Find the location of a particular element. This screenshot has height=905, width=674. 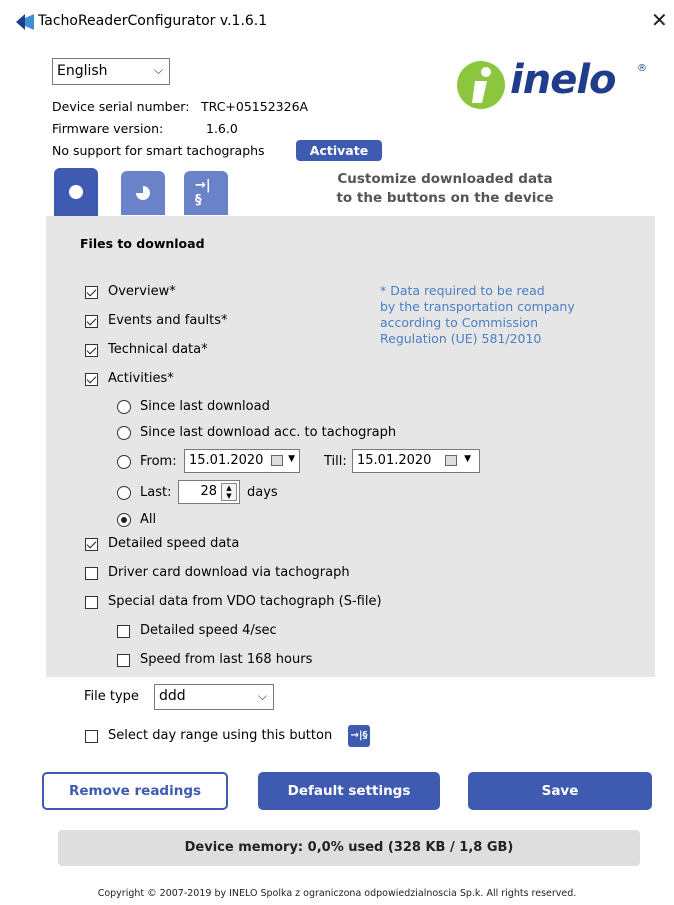

default-settings-button: Default settings is located at coordinates (349, 791).